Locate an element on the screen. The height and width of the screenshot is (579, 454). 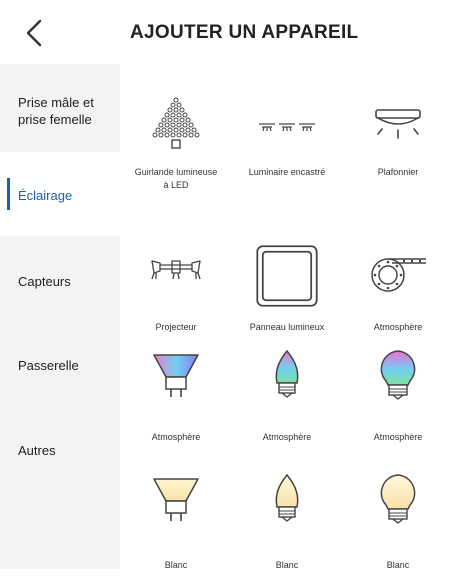
device-tile-candle-rgb: Atmosphère is located at coordinates (287, 399).